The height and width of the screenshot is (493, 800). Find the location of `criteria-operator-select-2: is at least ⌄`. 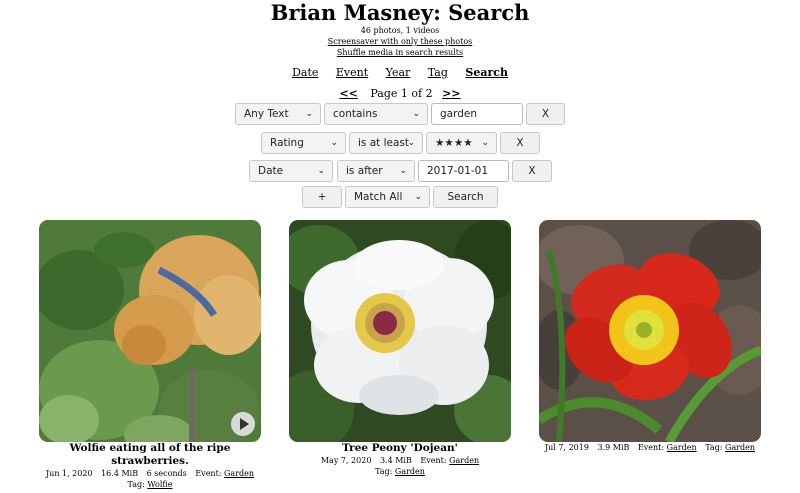

criteria-operator-select-2: is at least ⌄ is located at coordinates (386, 143).